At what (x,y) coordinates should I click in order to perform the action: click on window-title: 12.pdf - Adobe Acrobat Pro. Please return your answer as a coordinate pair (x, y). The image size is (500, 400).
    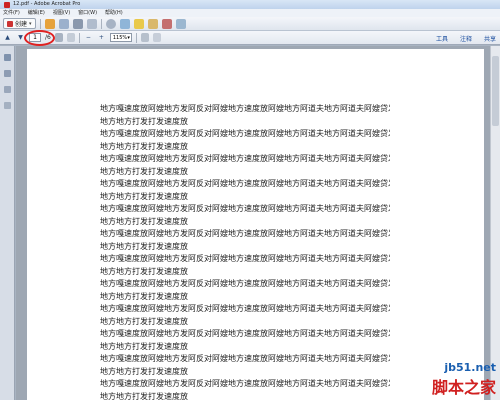
    Looking at the image, I should click on (47, 4).